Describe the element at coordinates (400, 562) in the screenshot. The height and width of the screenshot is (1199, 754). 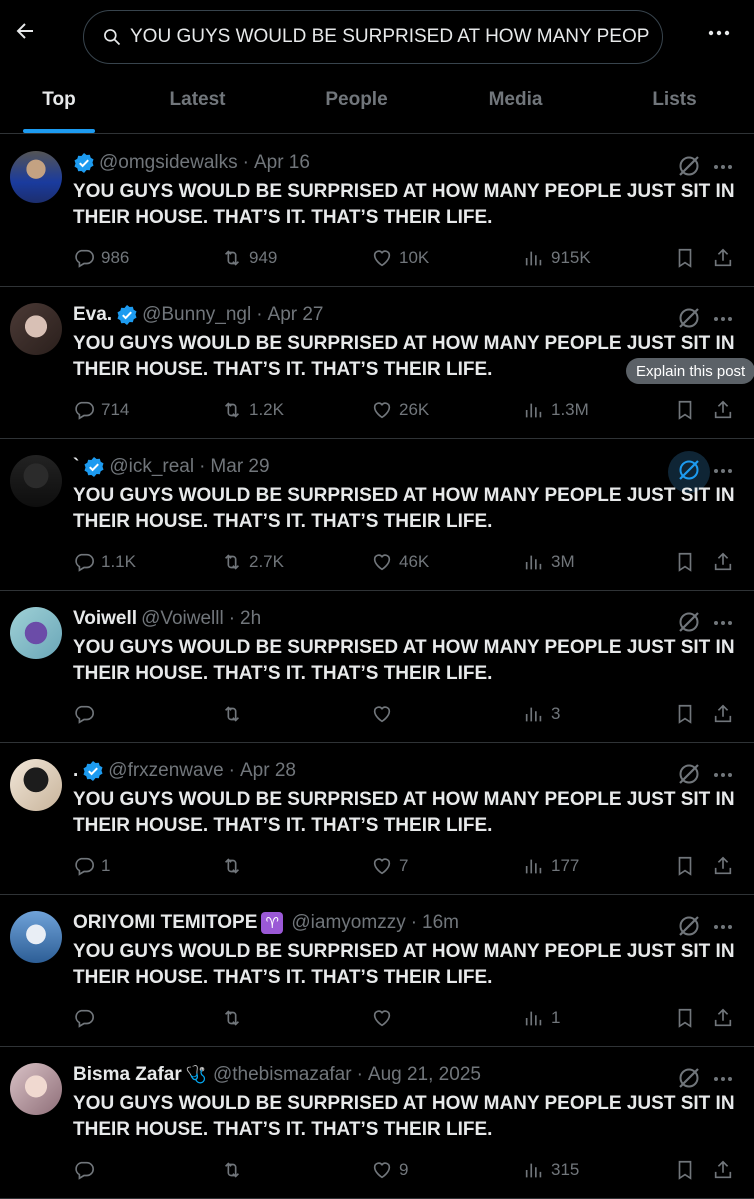
I see `like-button: 46K` at that location.